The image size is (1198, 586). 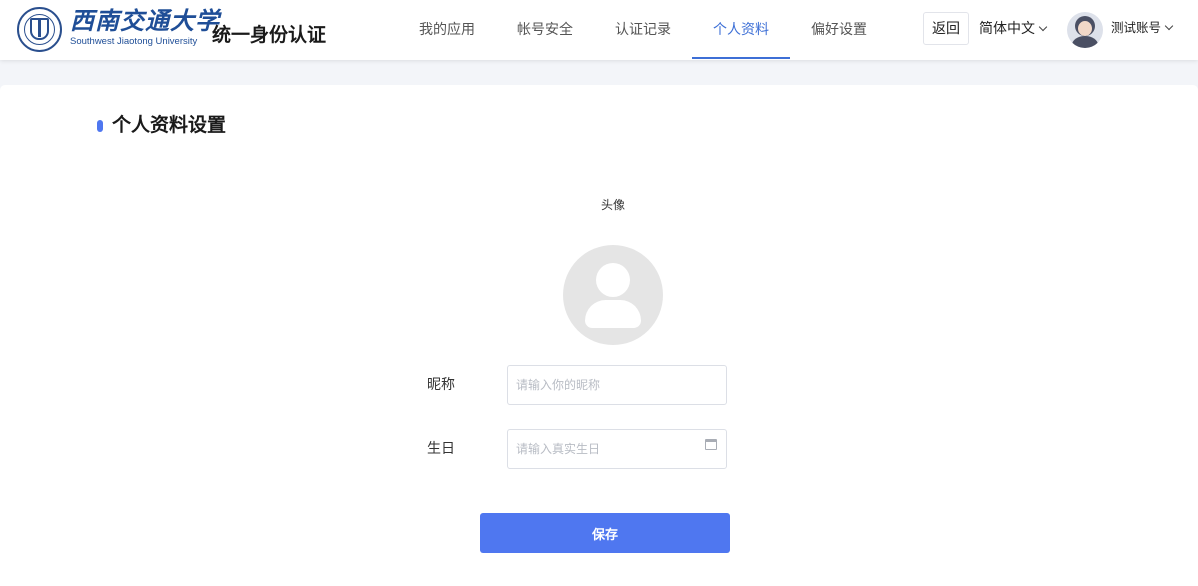 What do you see at coordinates (1085, 42) in the screenshot?
I see `avatar-body` at bounding box center [1085, 42].